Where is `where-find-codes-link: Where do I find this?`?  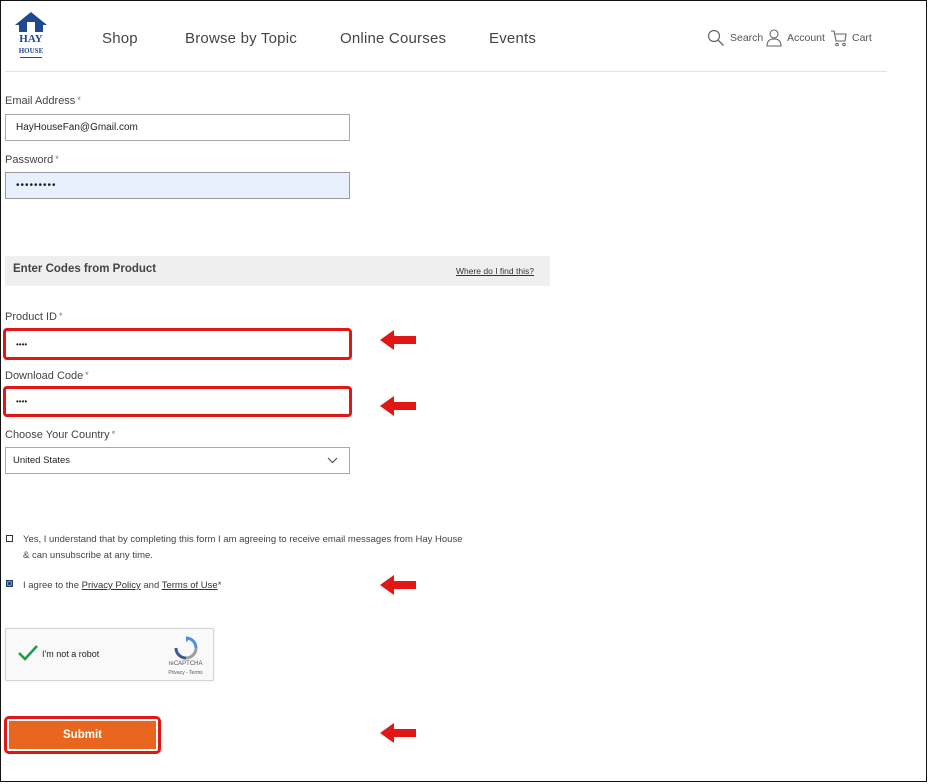 where-find-codes-link: Where do I find this? is located at coordinates (495, 271).